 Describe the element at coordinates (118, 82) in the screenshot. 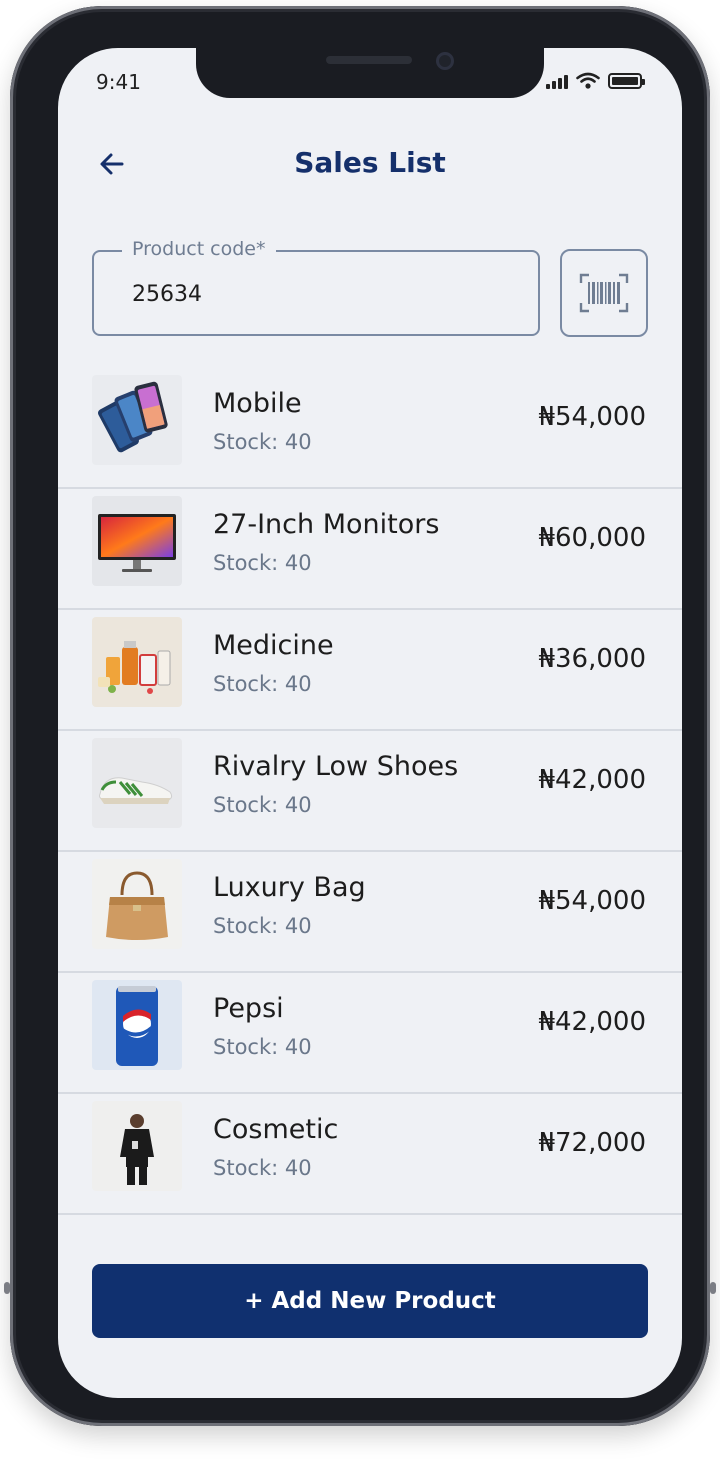

I see `status-time: 9:41` at that location.